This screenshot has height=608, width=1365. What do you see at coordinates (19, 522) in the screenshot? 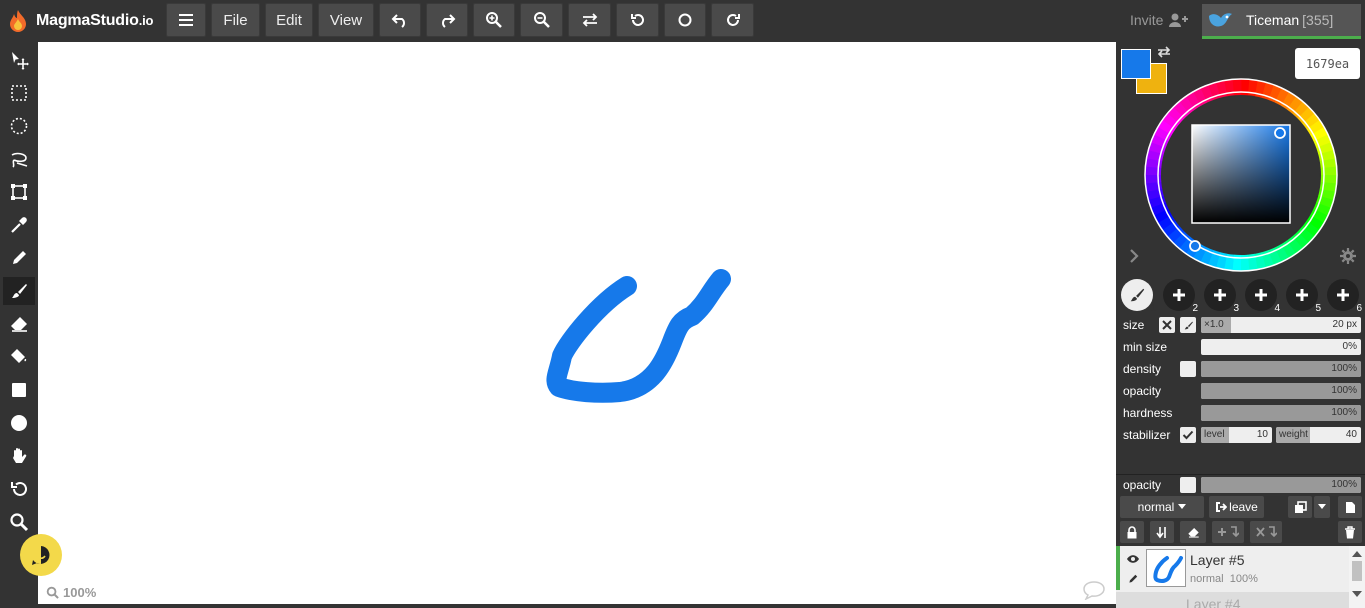
I see `zoom-tool` at bounding box center [19, 522].